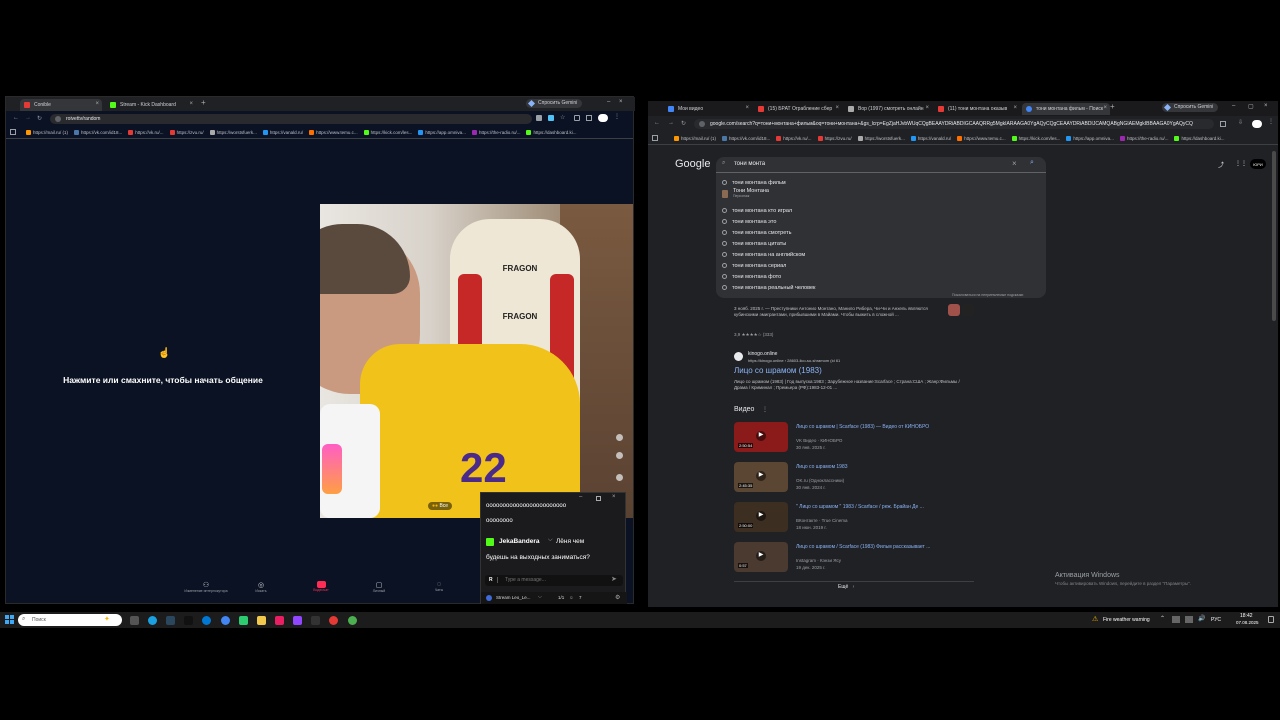  Describe the element at coordinates (888, 109) in the screenshot. I see `tab-vor: Вор (1997) смотреть онлайн ×` at that location.